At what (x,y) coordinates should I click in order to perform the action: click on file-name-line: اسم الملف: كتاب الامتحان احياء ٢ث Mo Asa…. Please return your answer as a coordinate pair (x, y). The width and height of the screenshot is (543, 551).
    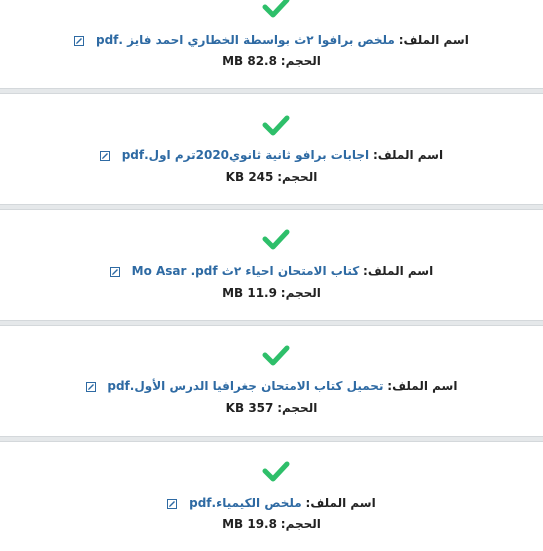
    Looking at the image, I should click on (271, 271).